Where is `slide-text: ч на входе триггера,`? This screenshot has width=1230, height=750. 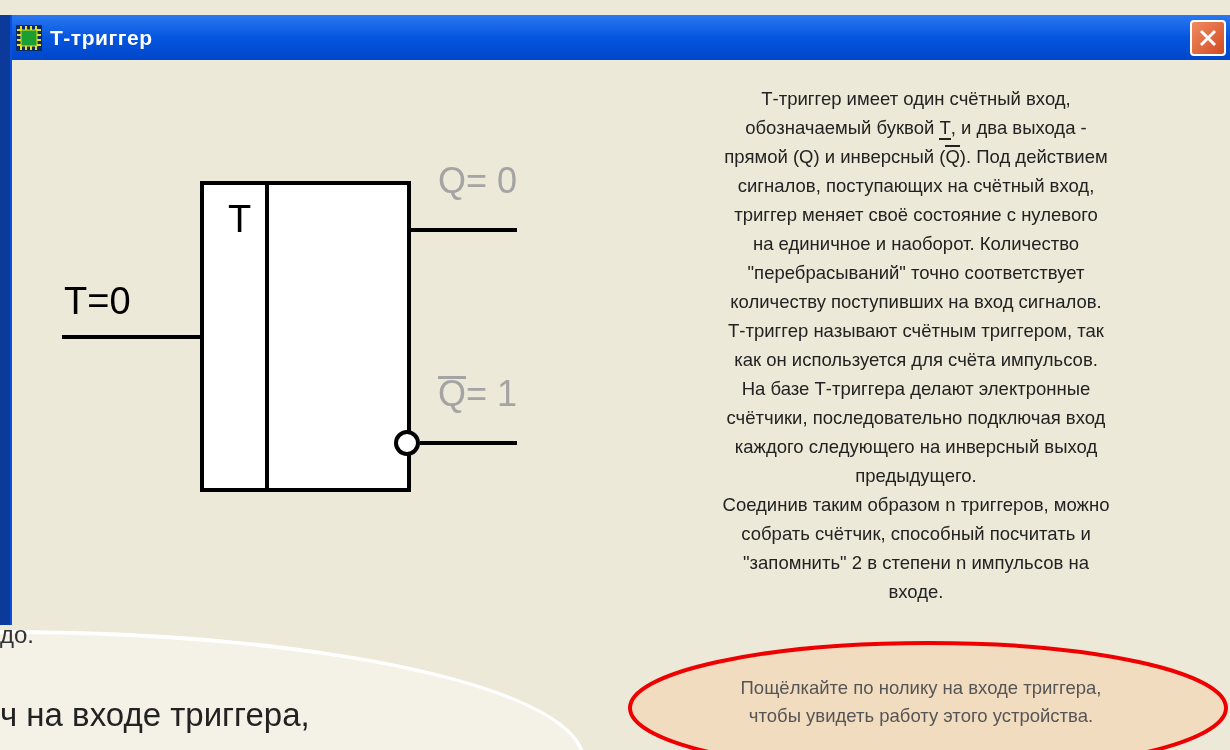 slide-text: ч на входе триггера, is located at coordinates (155, 714).